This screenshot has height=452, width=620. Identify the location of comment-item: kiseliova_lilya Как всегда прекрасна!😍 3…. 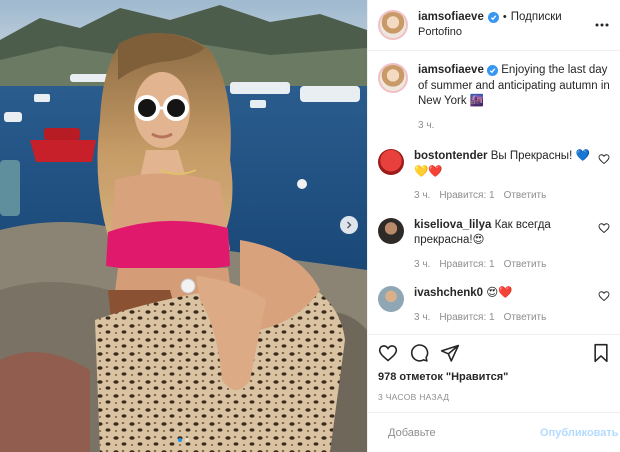
(494, 245).